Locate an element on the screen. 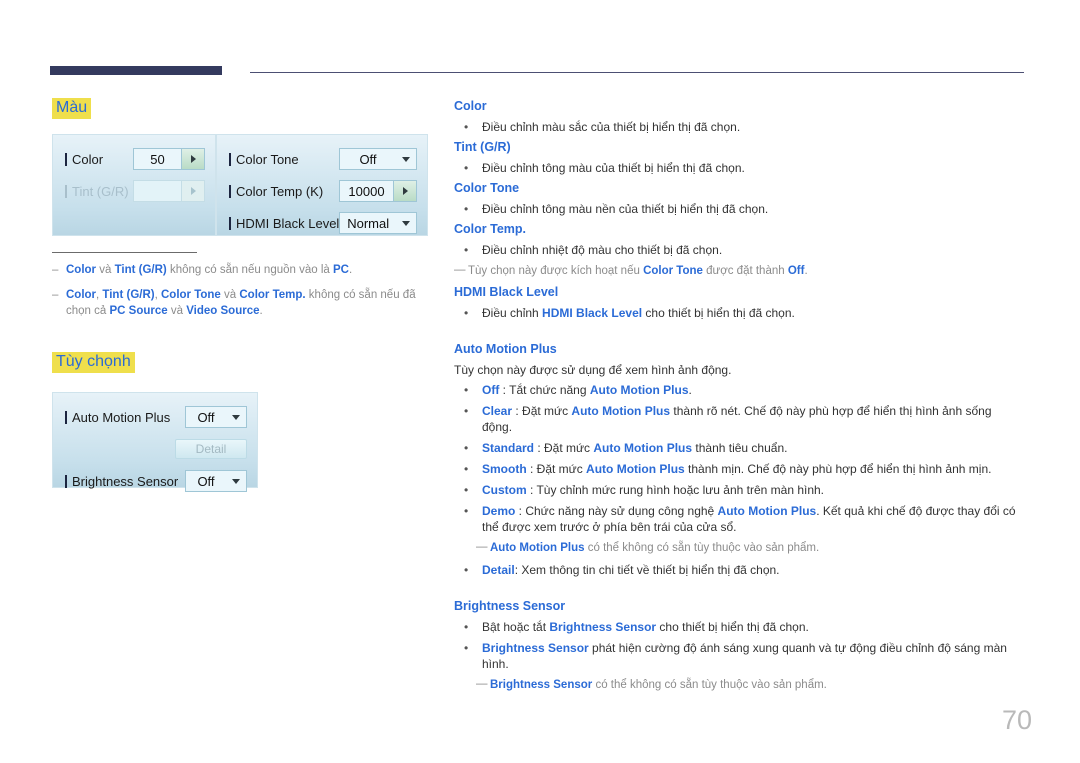 The width and height of the screenshot is (1080, 763). body-text: Điều chỉnh is located at coordinates (512, 313).